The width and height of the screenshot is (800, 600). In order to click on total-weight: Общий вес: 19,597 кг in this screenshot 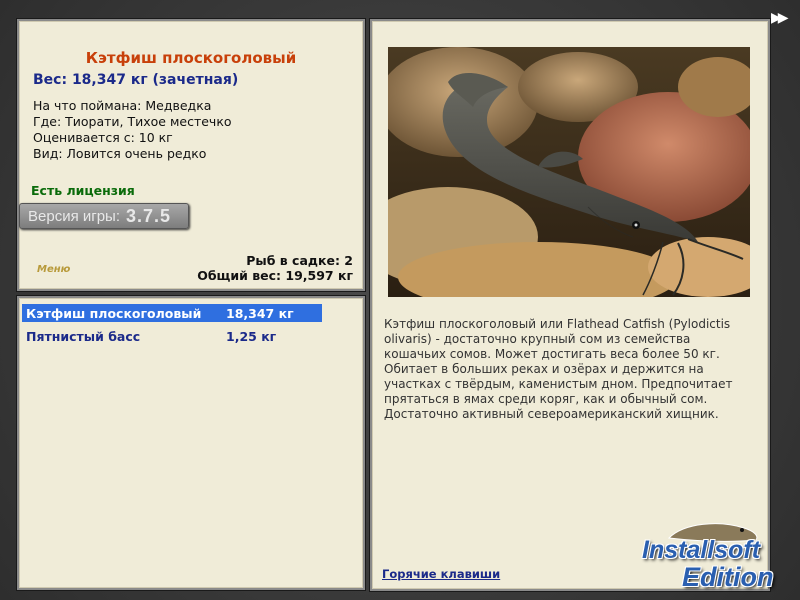, I will do `click(275, 275)`.